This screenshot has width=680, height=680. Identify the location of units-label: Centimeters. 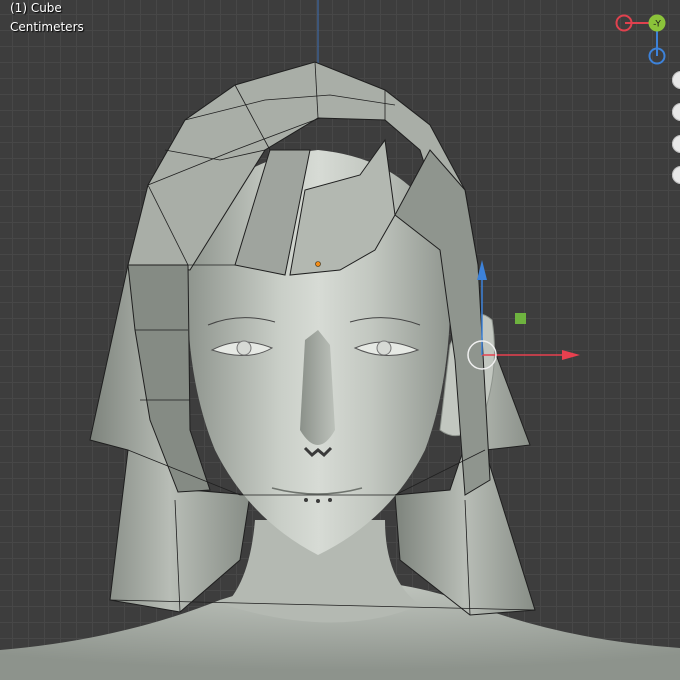
(47, 27).